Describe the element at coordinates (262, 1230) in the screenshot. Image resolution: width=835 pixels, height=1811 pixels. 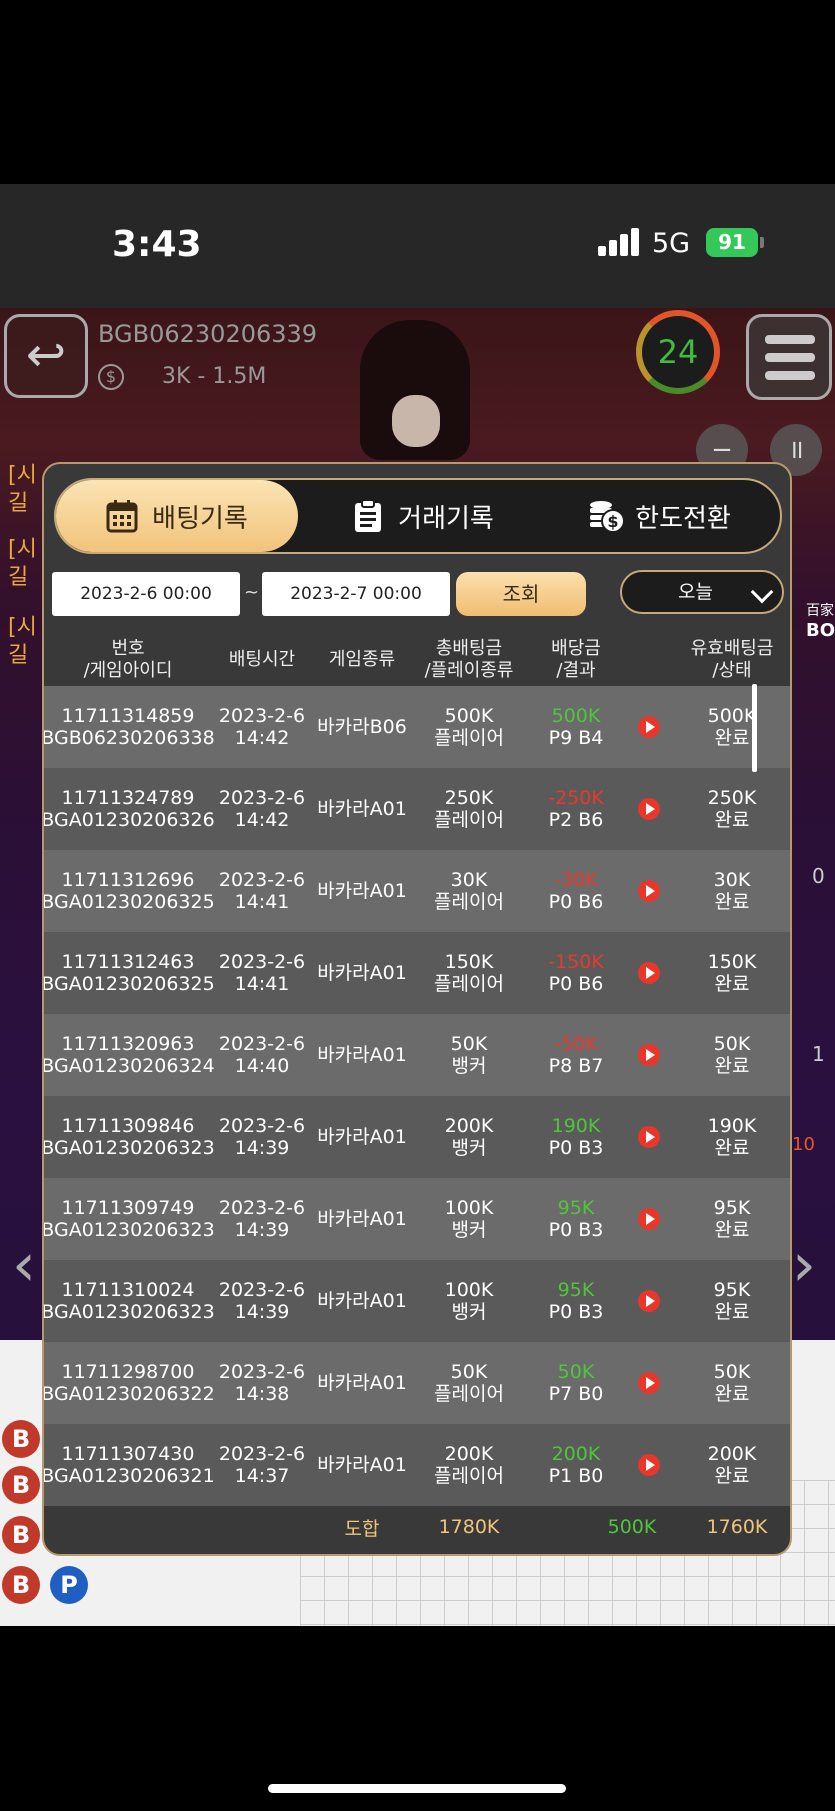
I see `bet-time-time: 14:39` at that location.